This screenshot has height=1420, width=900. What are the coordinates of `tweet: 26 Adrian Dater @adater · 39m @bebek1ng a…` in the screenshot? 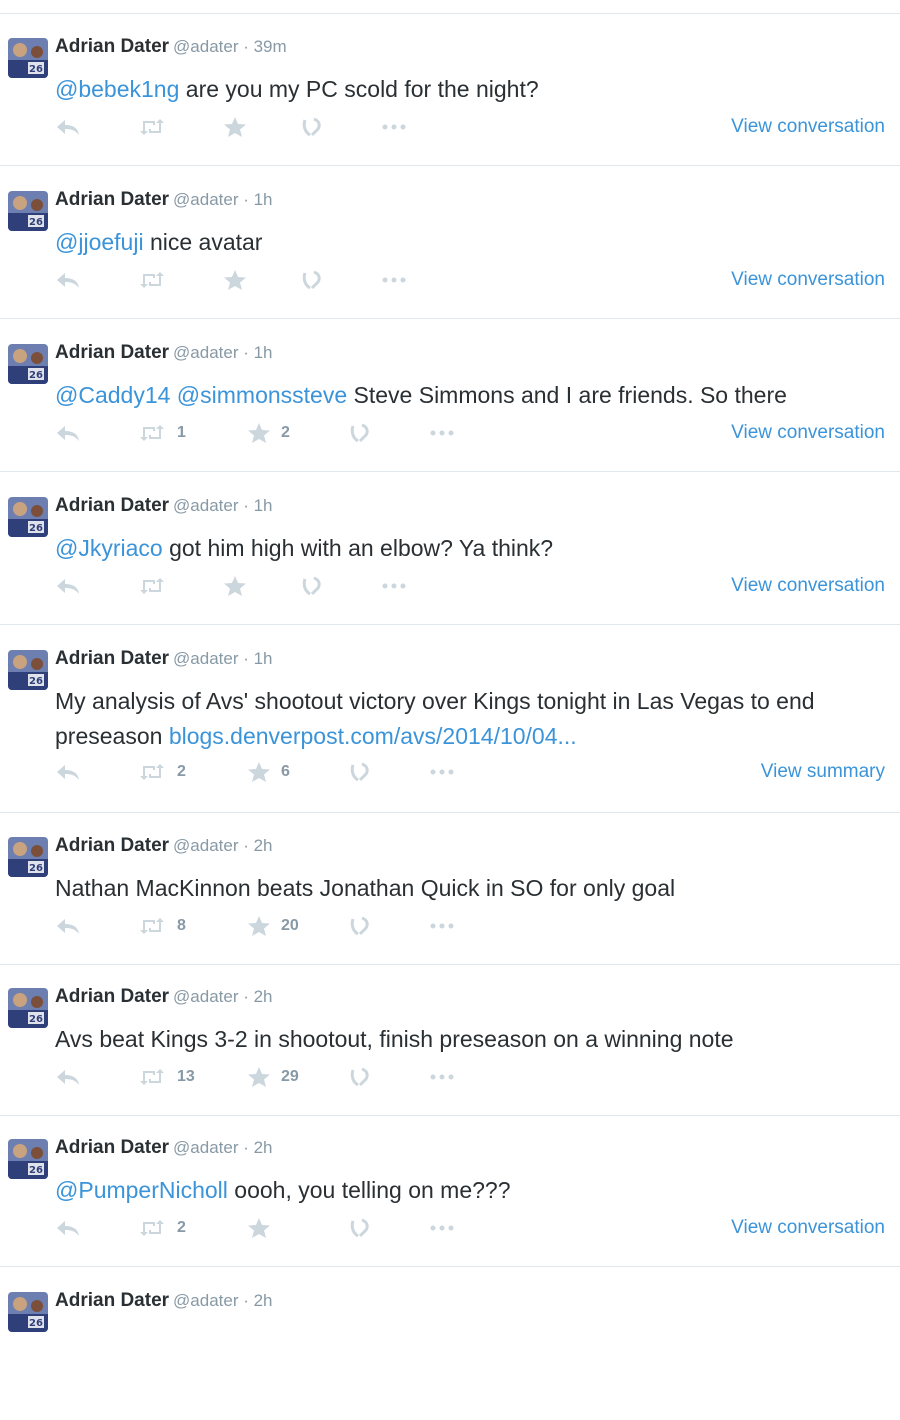 It's located at (450, 90).